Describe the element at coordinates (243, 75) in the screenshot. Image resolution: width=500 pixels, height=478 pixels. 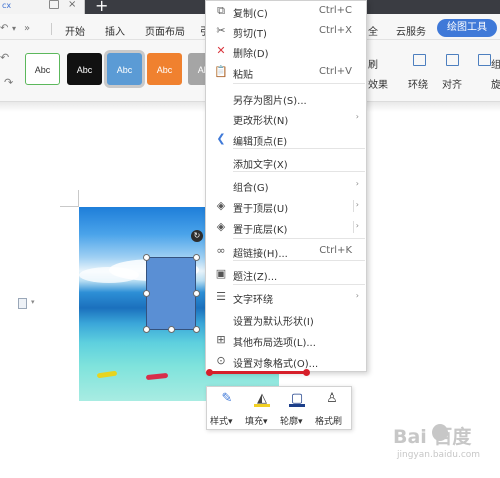
I see `menu-item-label: 粘贴` at that location.